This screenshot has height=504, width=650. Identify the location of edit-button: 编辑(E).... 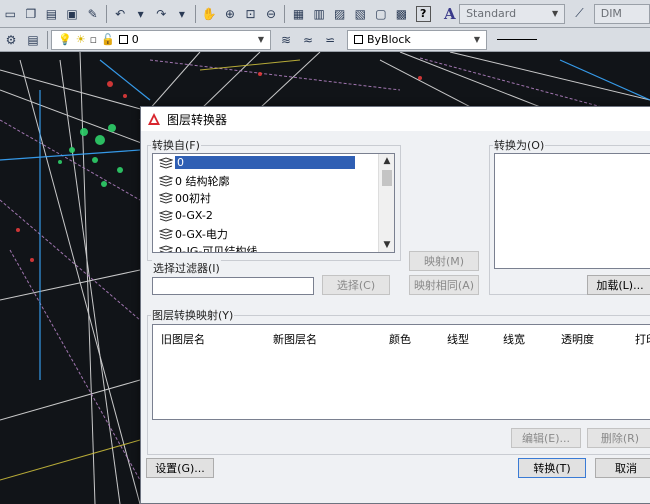
(546, 438).